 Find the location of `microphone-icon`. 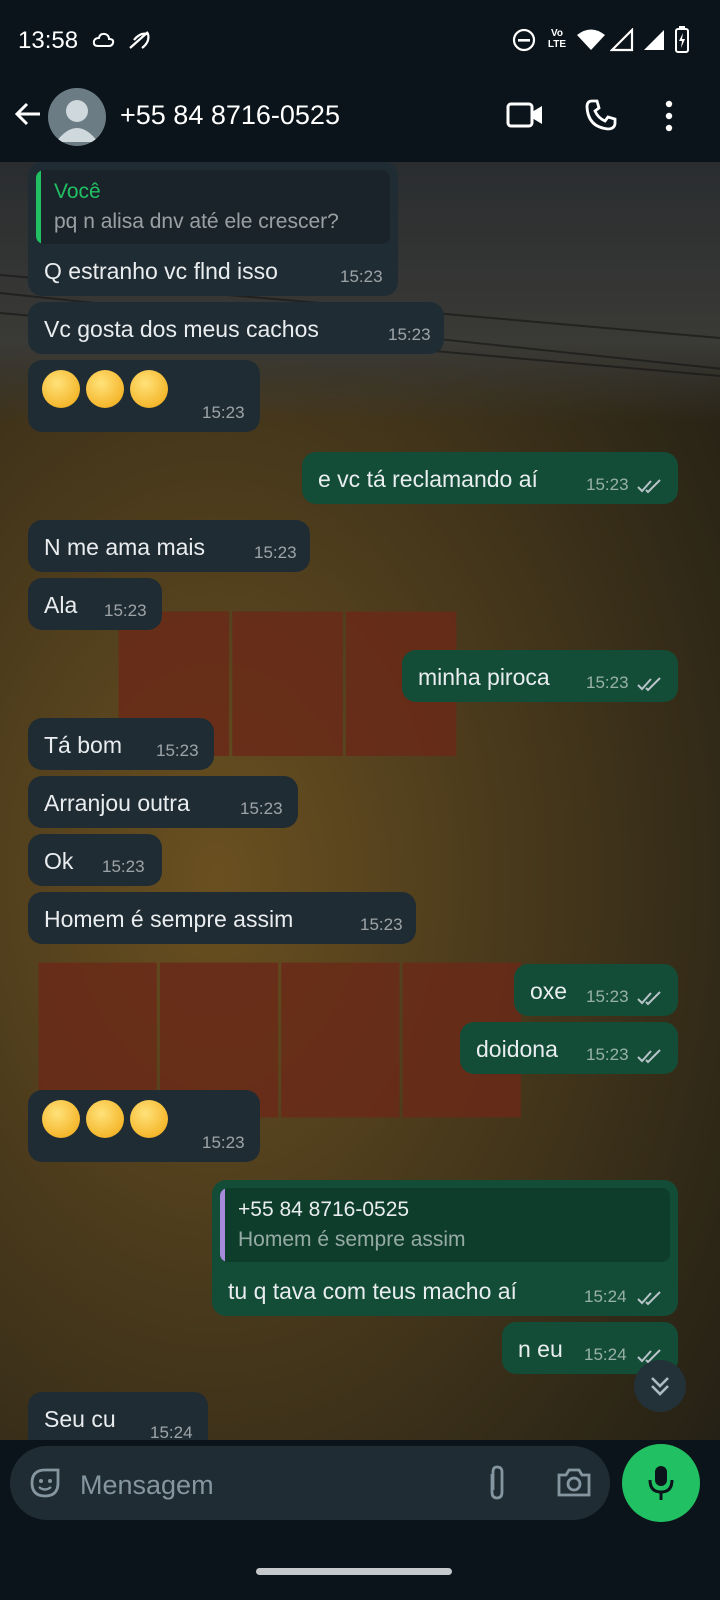

microphone-icon is located at coordinates (661, 1483).